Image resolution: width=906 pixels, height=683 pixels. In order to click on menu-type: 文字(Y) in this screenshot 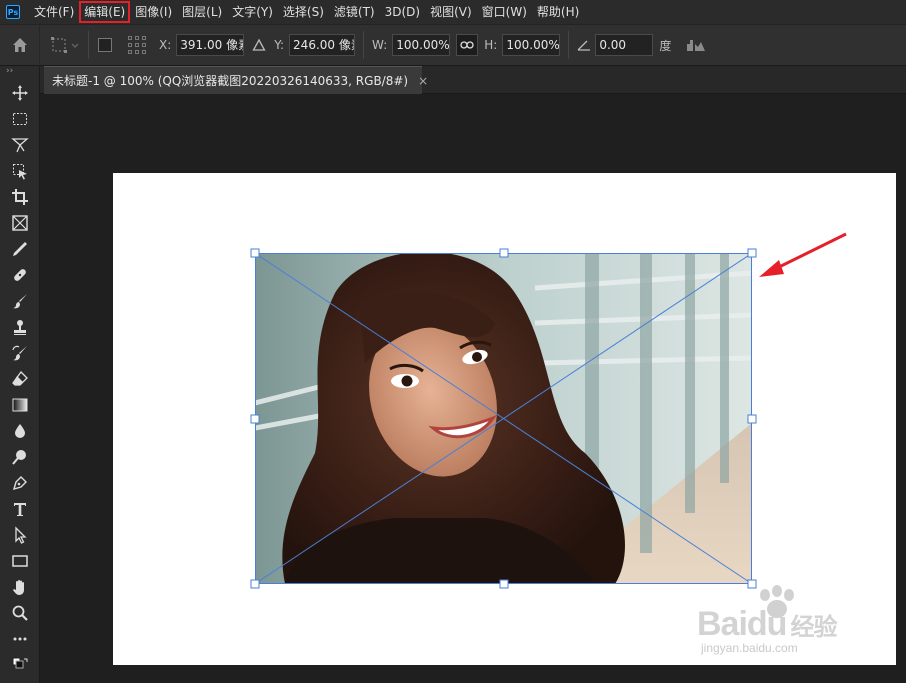, I will do `click(252, 12)`.